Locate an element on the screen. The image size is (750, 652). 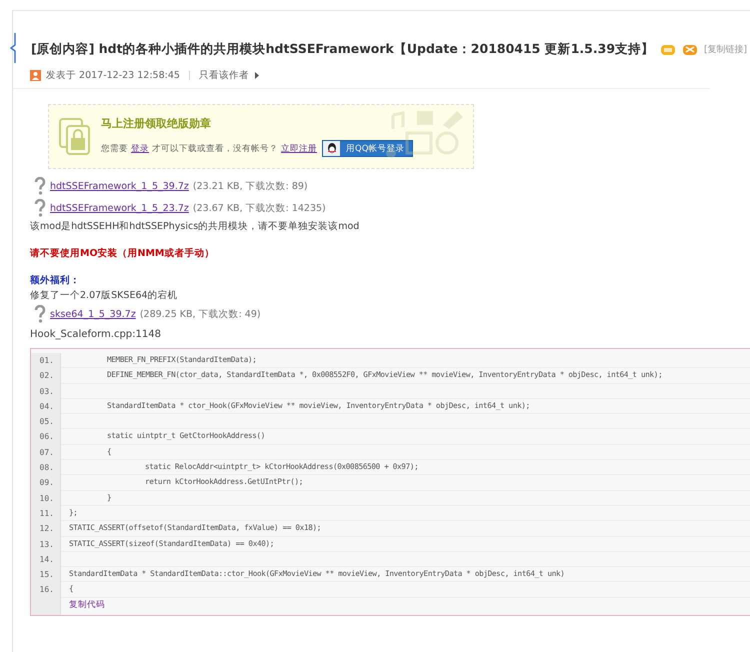
line-number: 03. is located at coordinates (46, 391).